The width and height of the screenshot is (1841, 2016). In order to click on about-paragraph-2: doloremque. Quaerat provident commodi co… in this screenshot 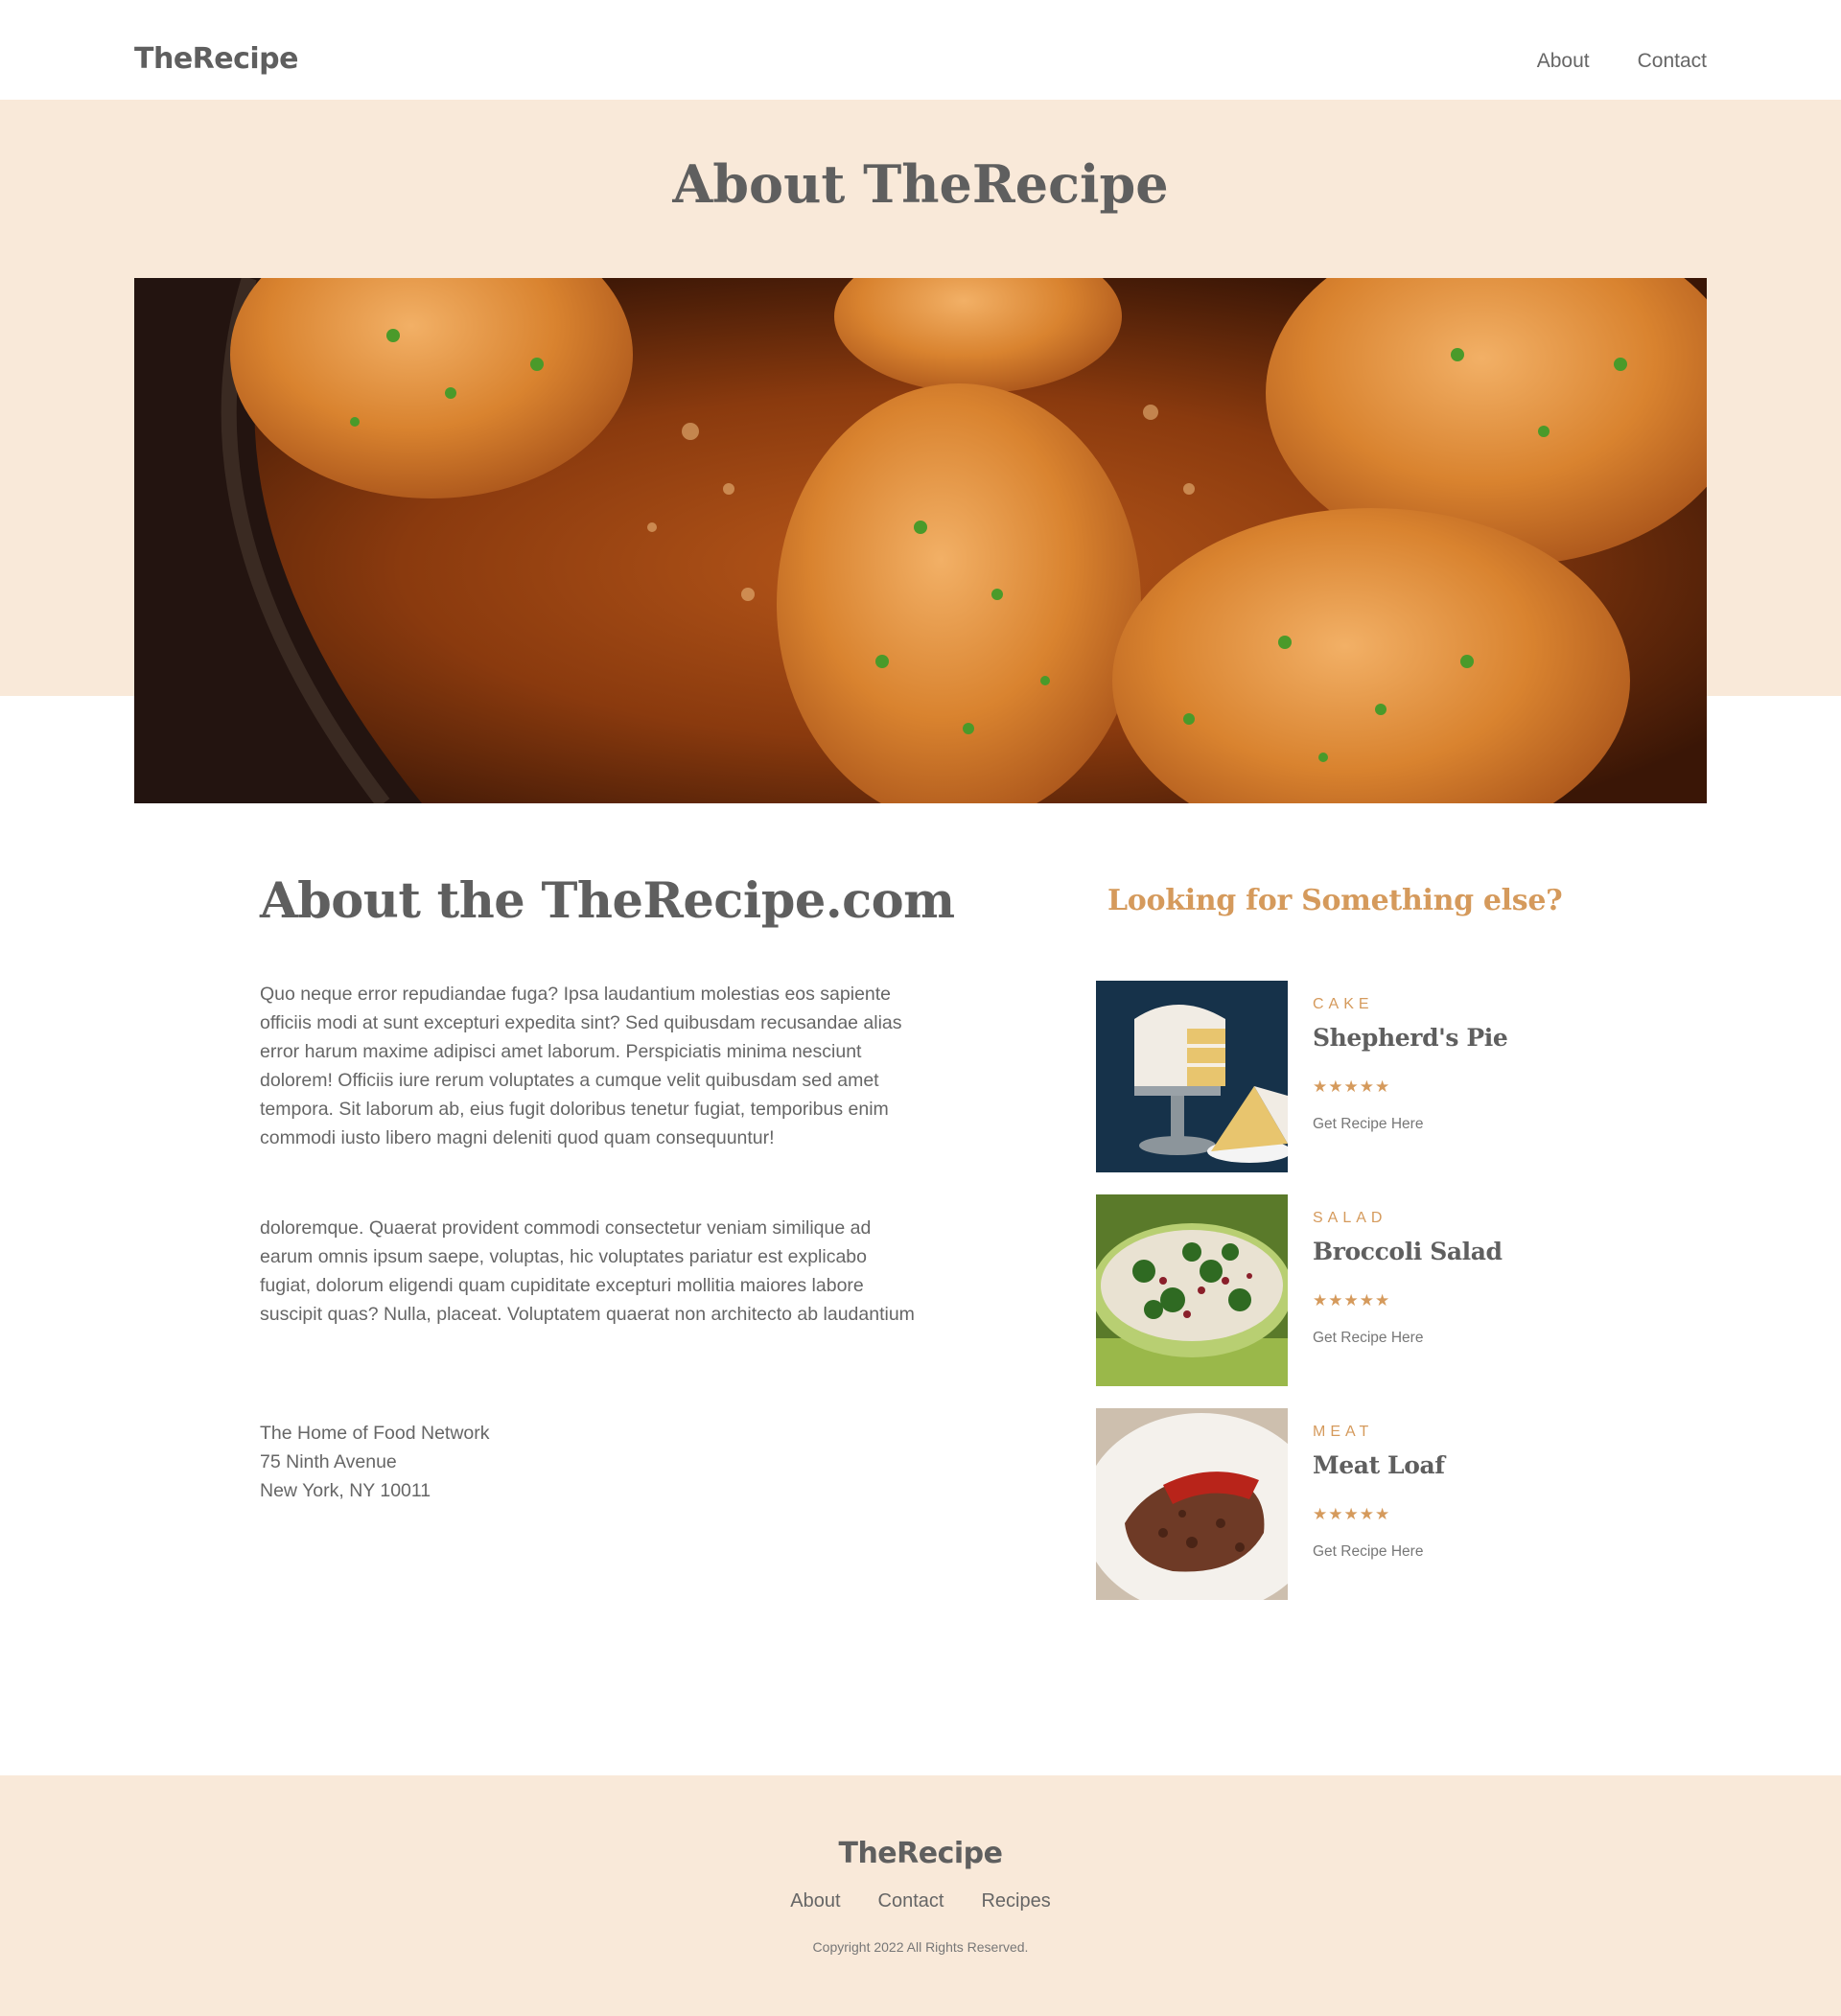, I will do `click(587, 1271)`.